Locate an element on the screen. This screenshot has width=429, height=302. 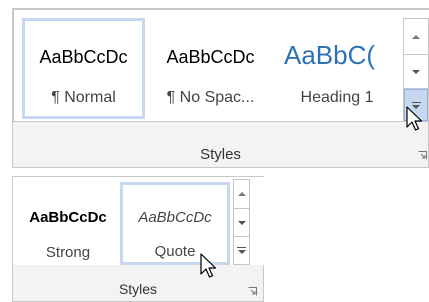
group-label-styles-small: Styles is located at coordinates (138, 289).